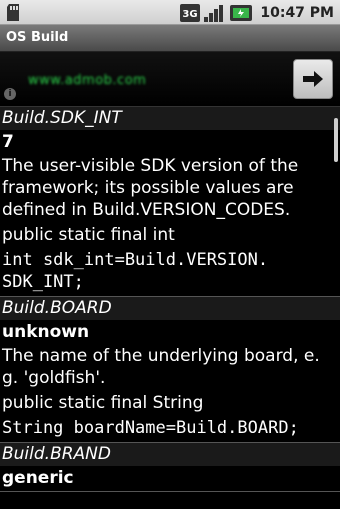 This screenshot has height=509, width=340. I want to click on app-title-bar: OS Build, so click(170, 38).